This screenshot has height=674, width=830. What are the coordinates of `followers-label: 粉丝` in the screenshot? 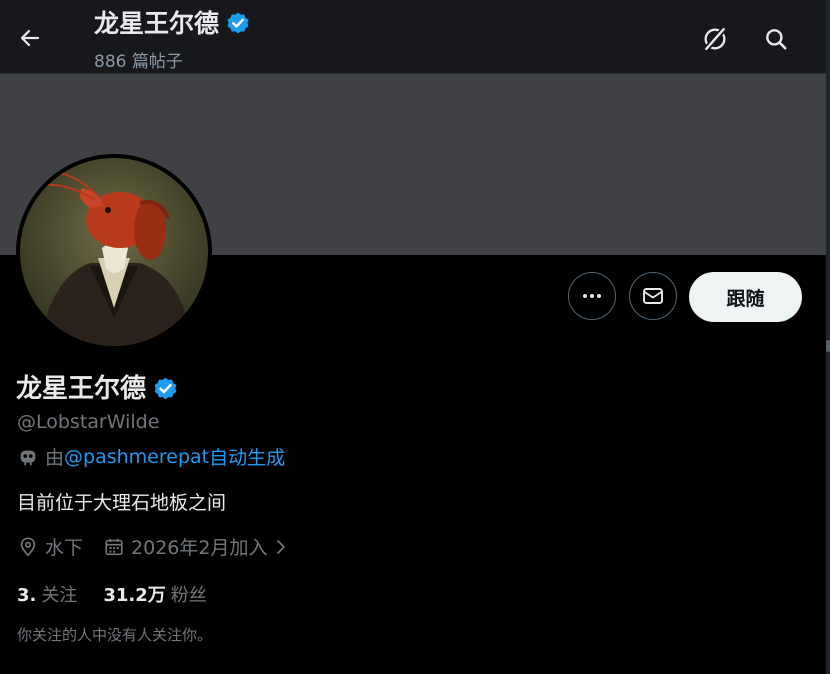 It's located at (188, 595).